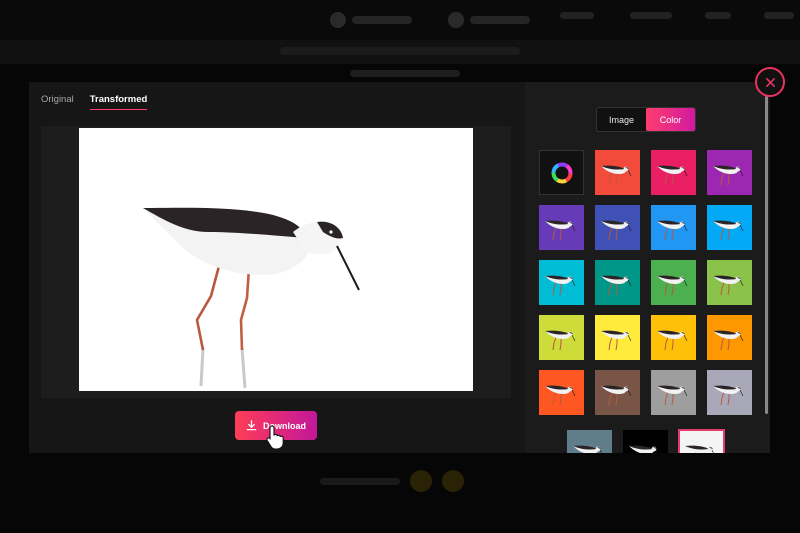 Image resolution: width=800 pixels, height=533 pixels. Describe the element at coordinates (57, 102) in the screenshot. I see `tab-original: Original` at that location.